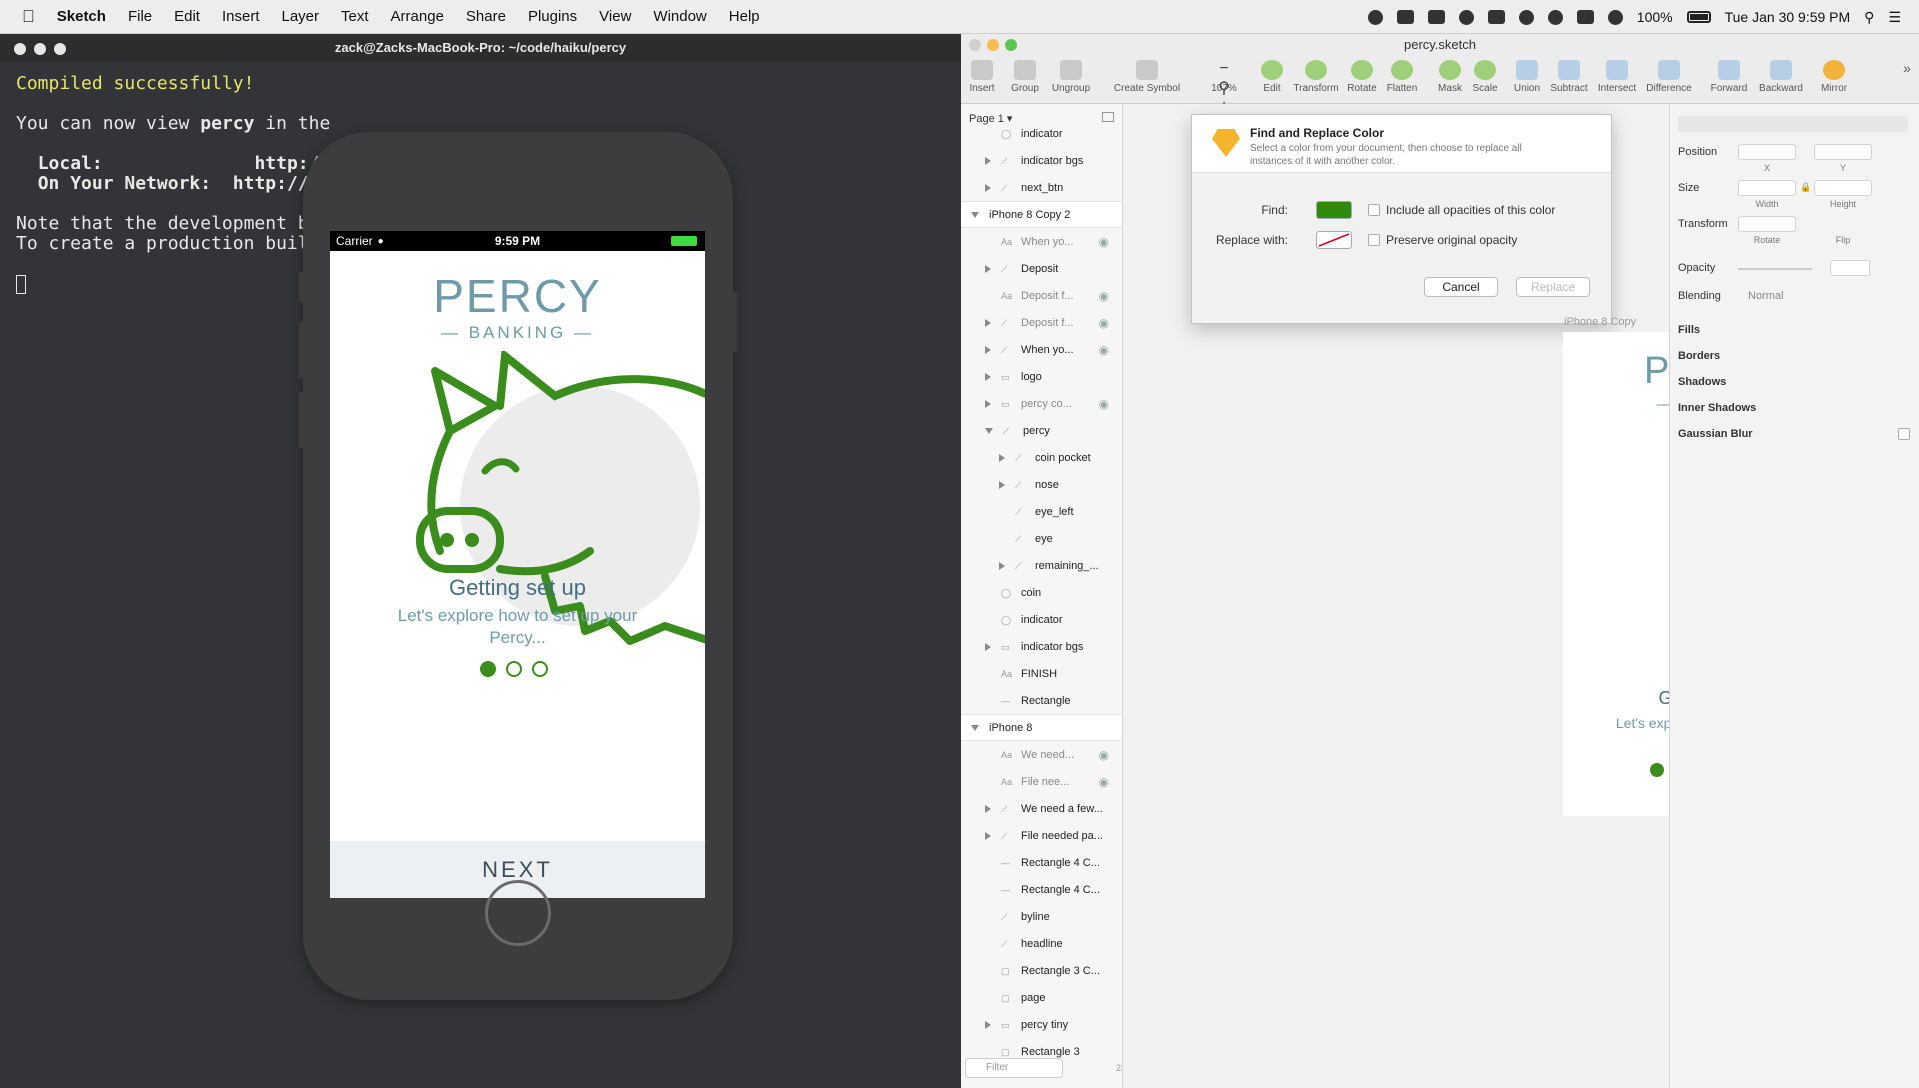 The width and height of the screenshot is (1919, 1088). I want to click on layer-row: ▭ indicator bgs, so click(1041, 646).